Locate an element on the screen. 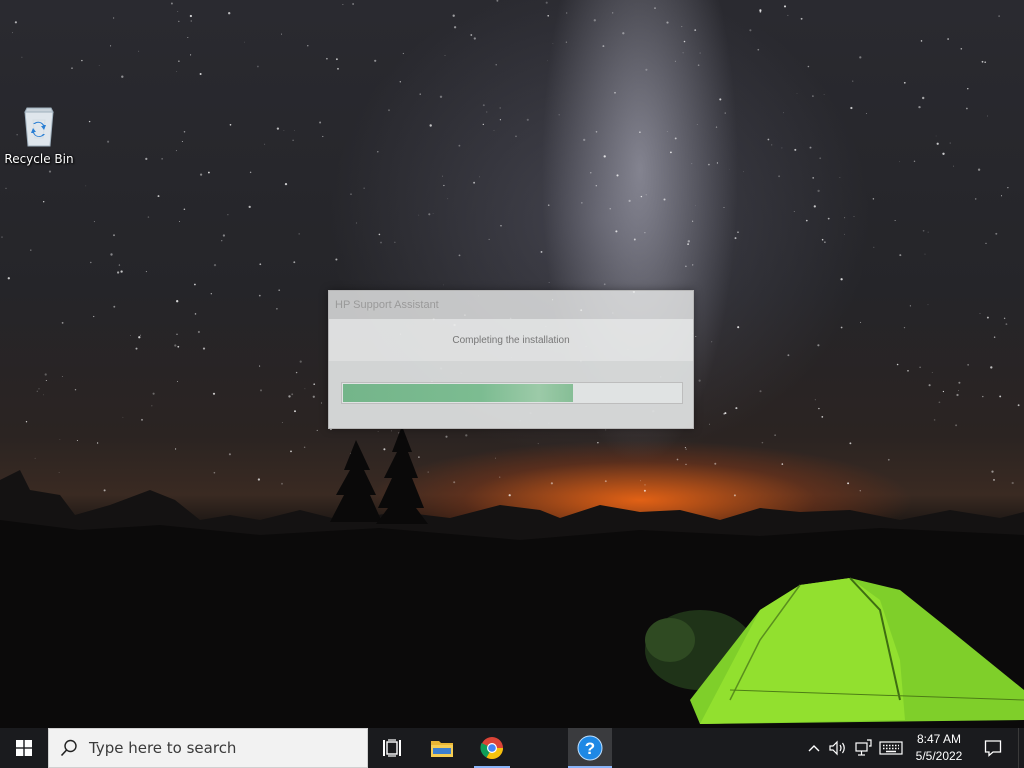 This screenshot has height=768, width=1024. recycle-bin-label: Recycle Bin is located at coordinates (39, 159).